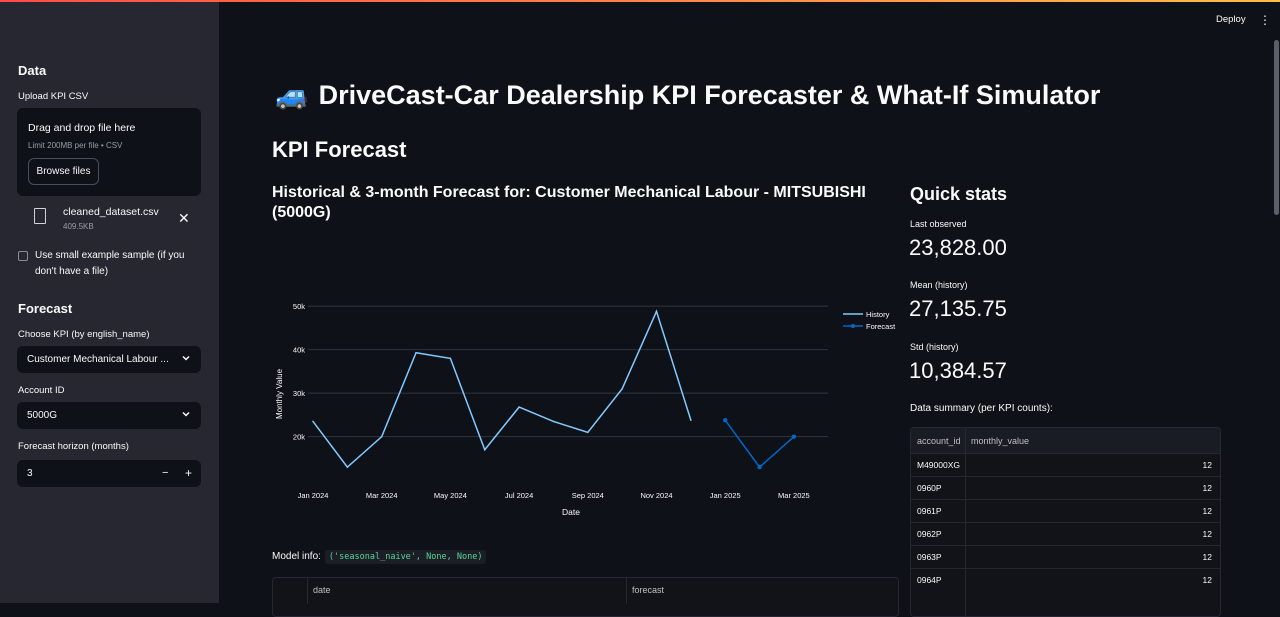 The width and height of the screenshot is (1280, 617). I want to click on file-size: 409.5KB, so click(78, 226).